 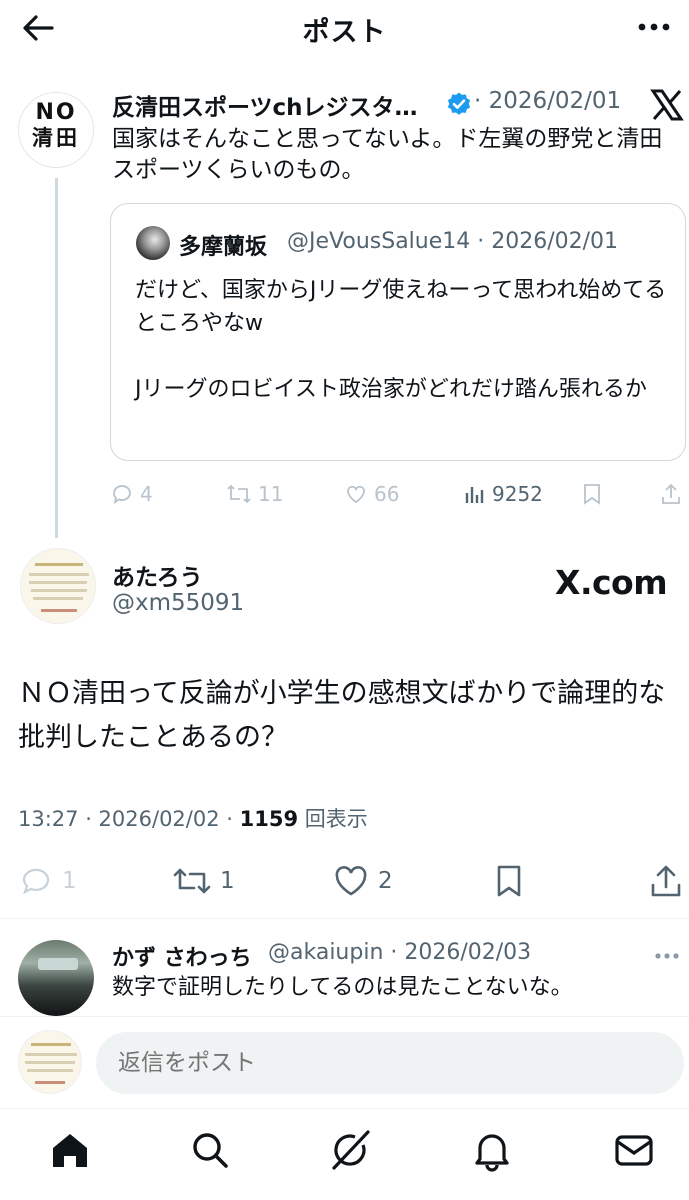 What do you see at coordinates (492, 1150) in the screenshot?
I see `notifications-icon` at bounding box center [492, 1150].